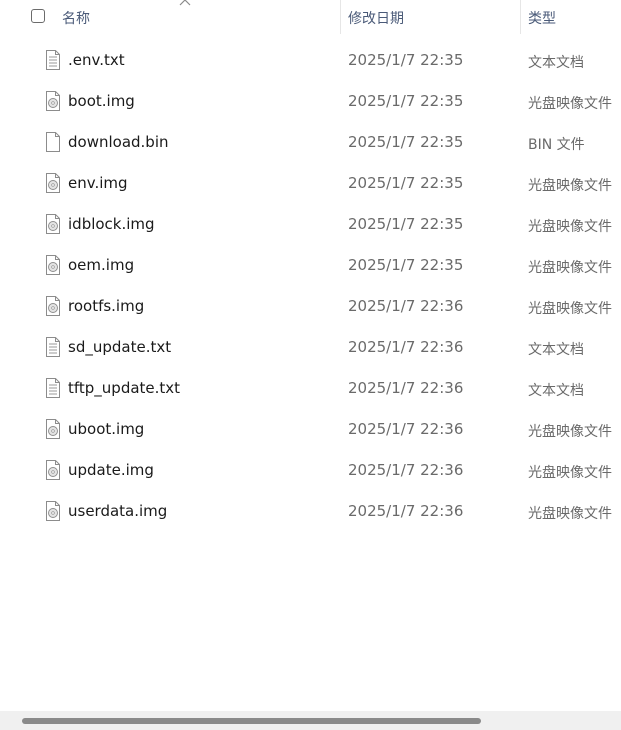 The height and width of the screenshot is (730, 621). Describe the element at coordinates (310, 224) in the screenshot. I see `file-row: idblock.img 2025/1/7 22:35 光盘映像文件` at that location.